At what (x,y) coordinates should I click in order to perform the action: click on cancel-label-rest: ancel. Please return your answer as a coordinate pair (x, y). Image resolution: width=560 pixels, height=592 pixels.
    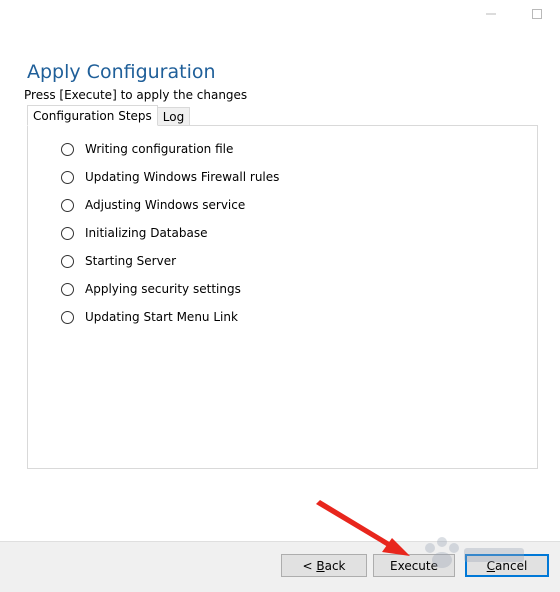
    Looking at the image, I should click on (511, 565).